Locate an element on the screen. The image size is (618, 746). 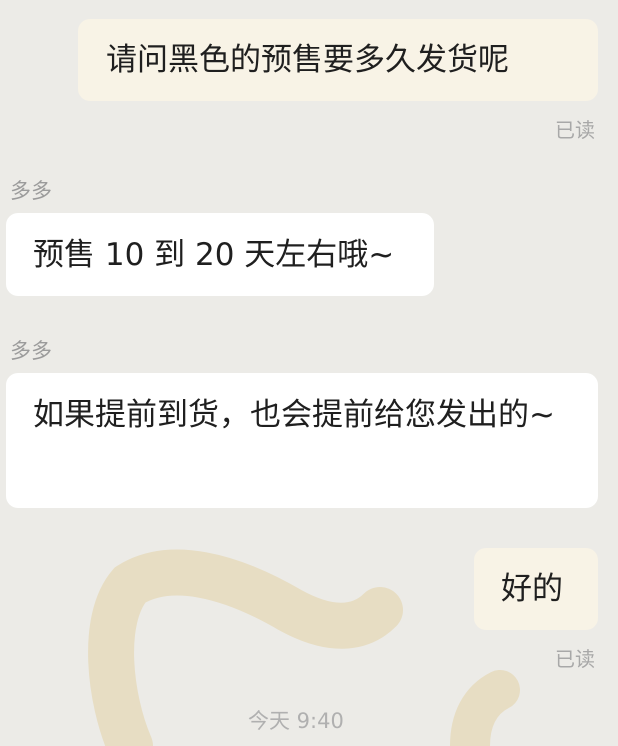
message-text: 好的 is located at coordinates (532, 589).